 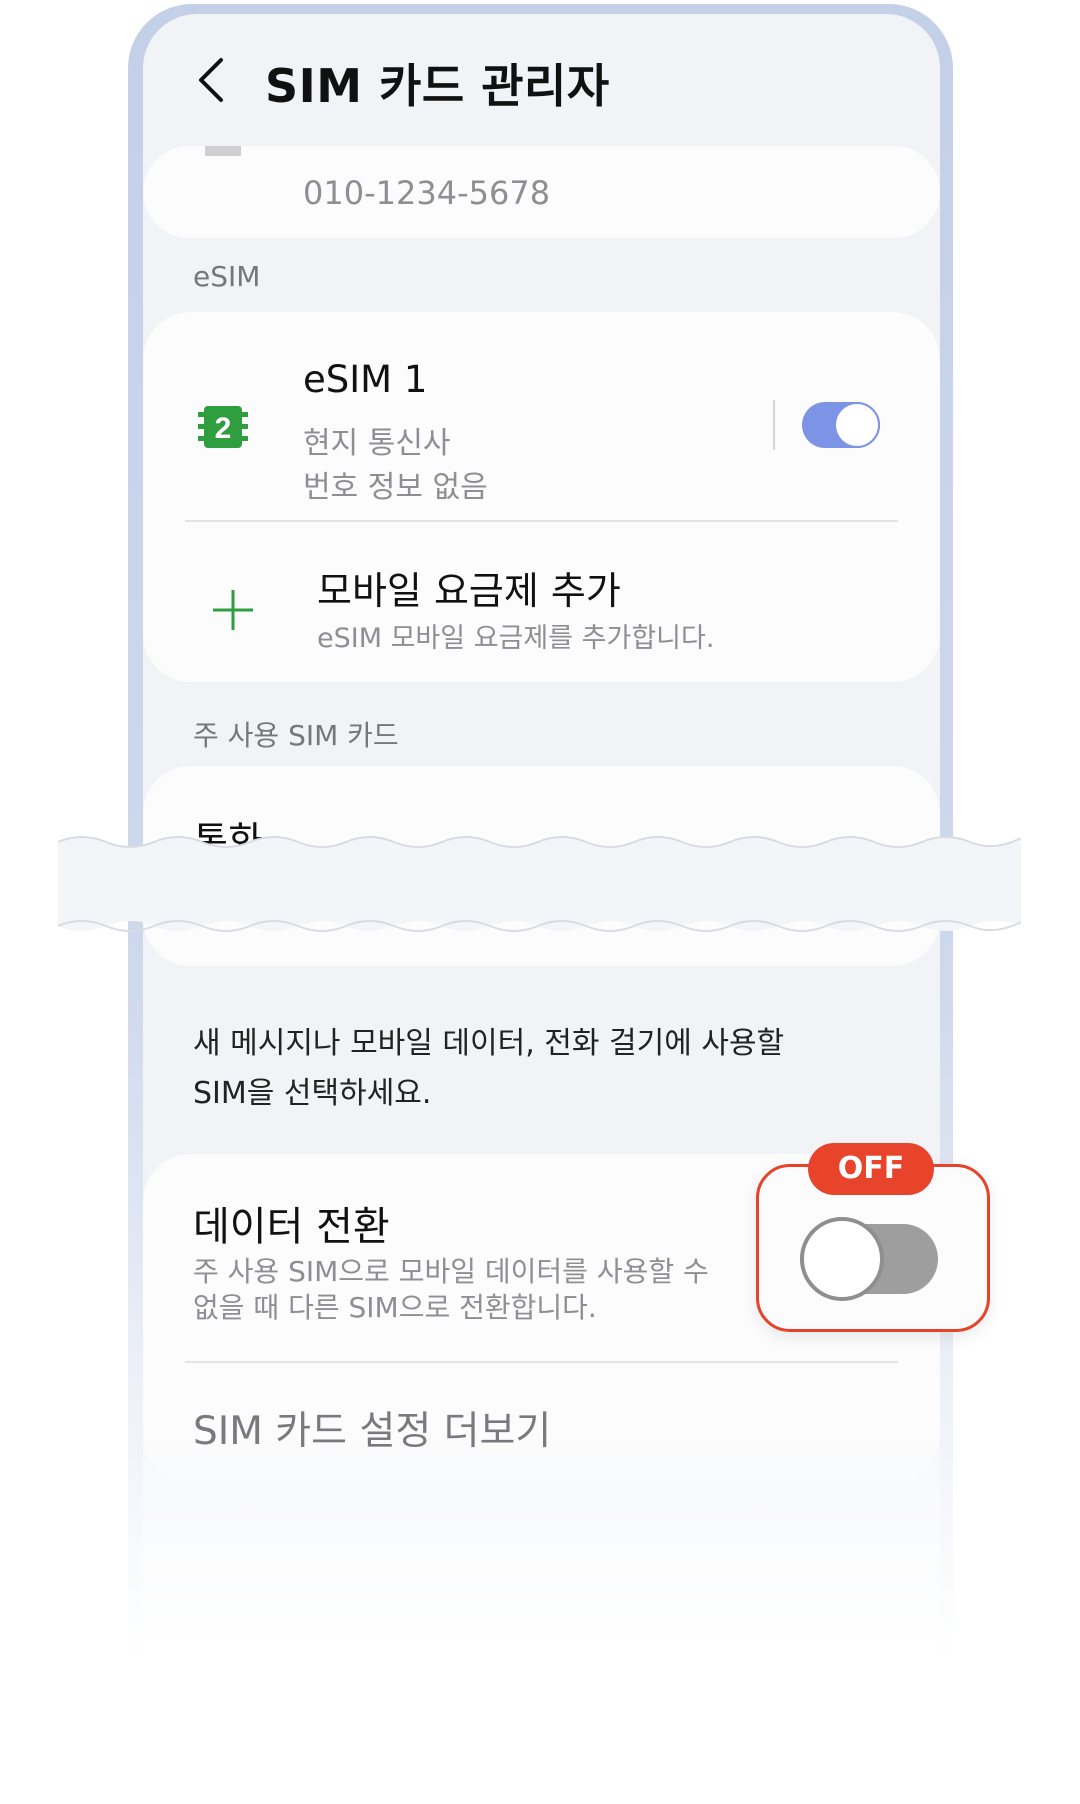 I want to click on add-plan-subtitle: eSIM 모바일 요금제를 추가합니다., so click(x=516, y=638).